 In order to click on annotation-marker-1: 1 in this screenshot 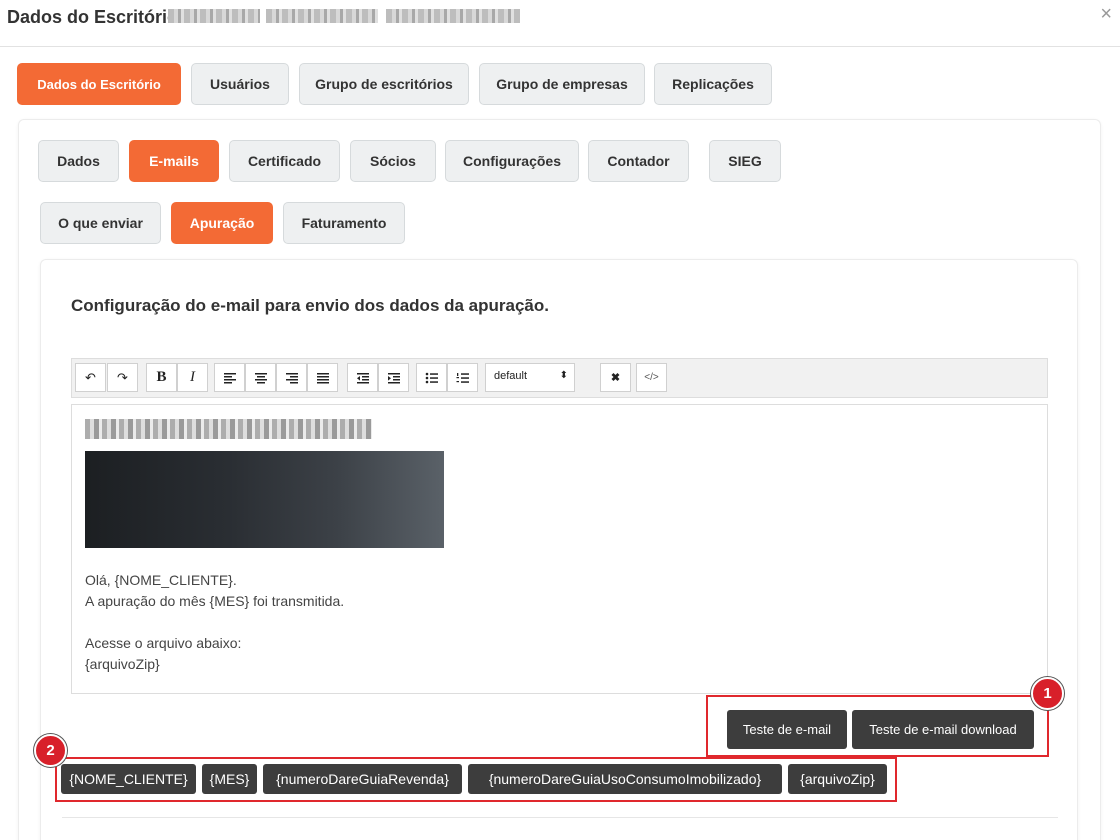, I will do `click(1047, 693)`.